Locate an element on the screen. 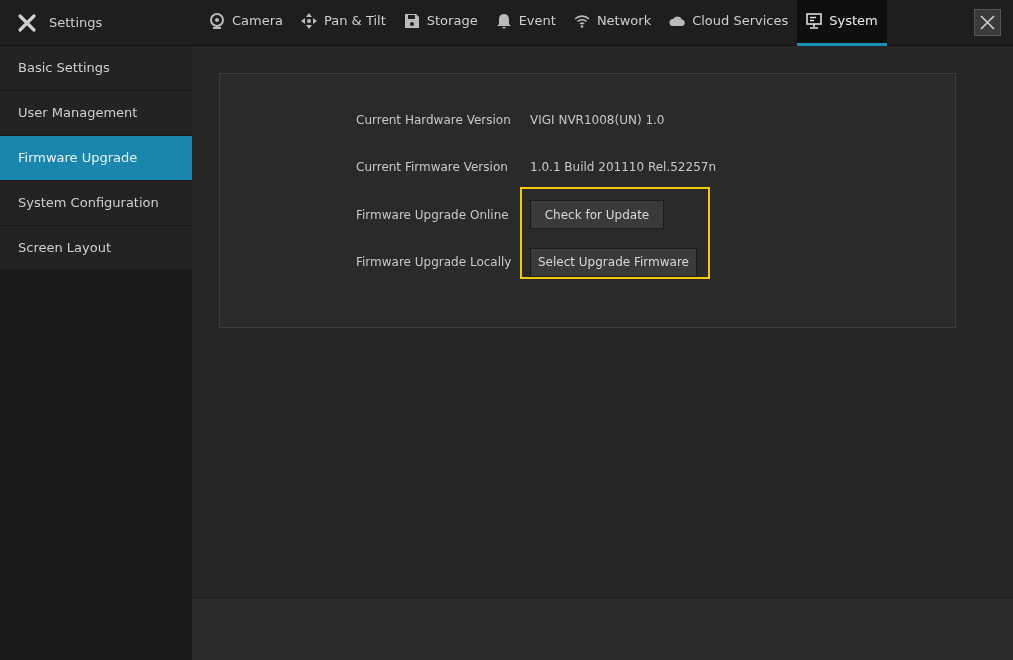  bell-icon is located at coordinates (503, 21).